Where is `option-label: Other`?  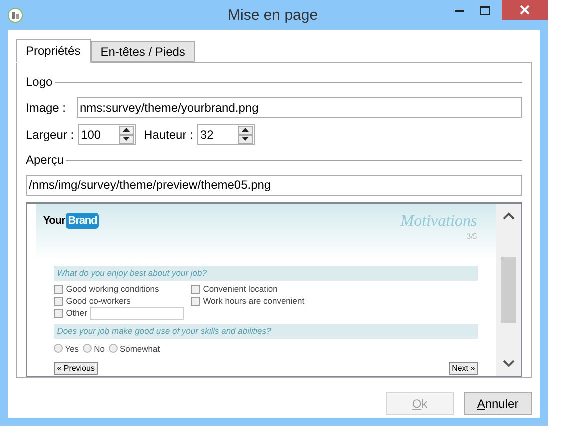 option-label: Other is located at coordinates (77, 313).